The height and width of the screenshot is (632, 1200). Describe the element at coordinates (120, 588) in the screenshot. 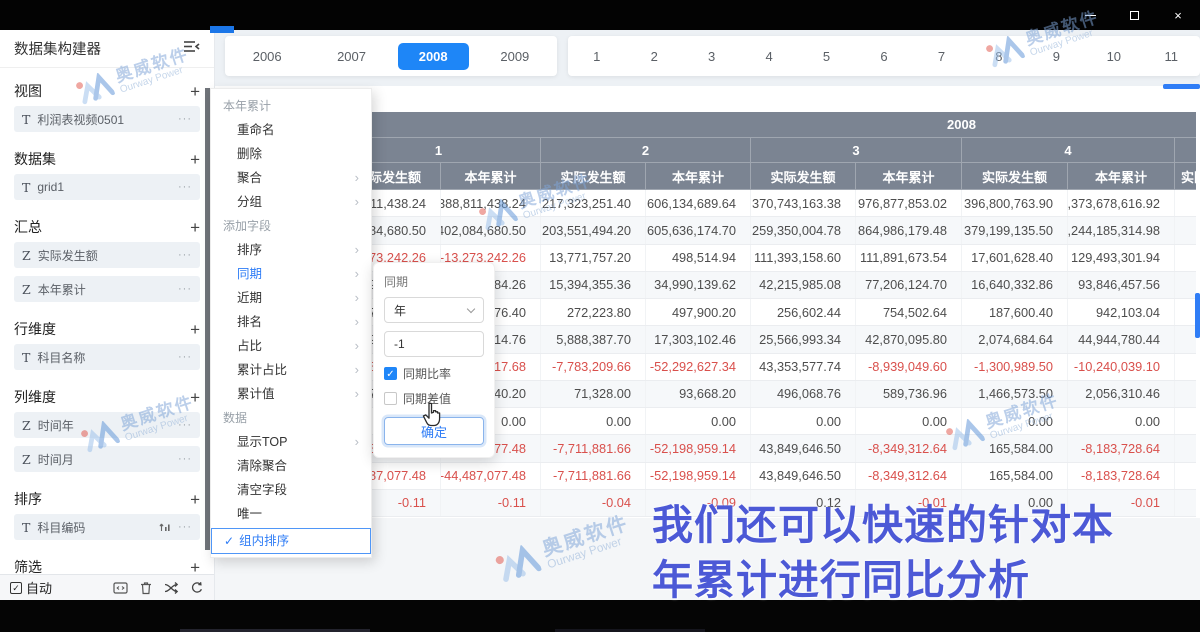

I see `code-icon` at that location.